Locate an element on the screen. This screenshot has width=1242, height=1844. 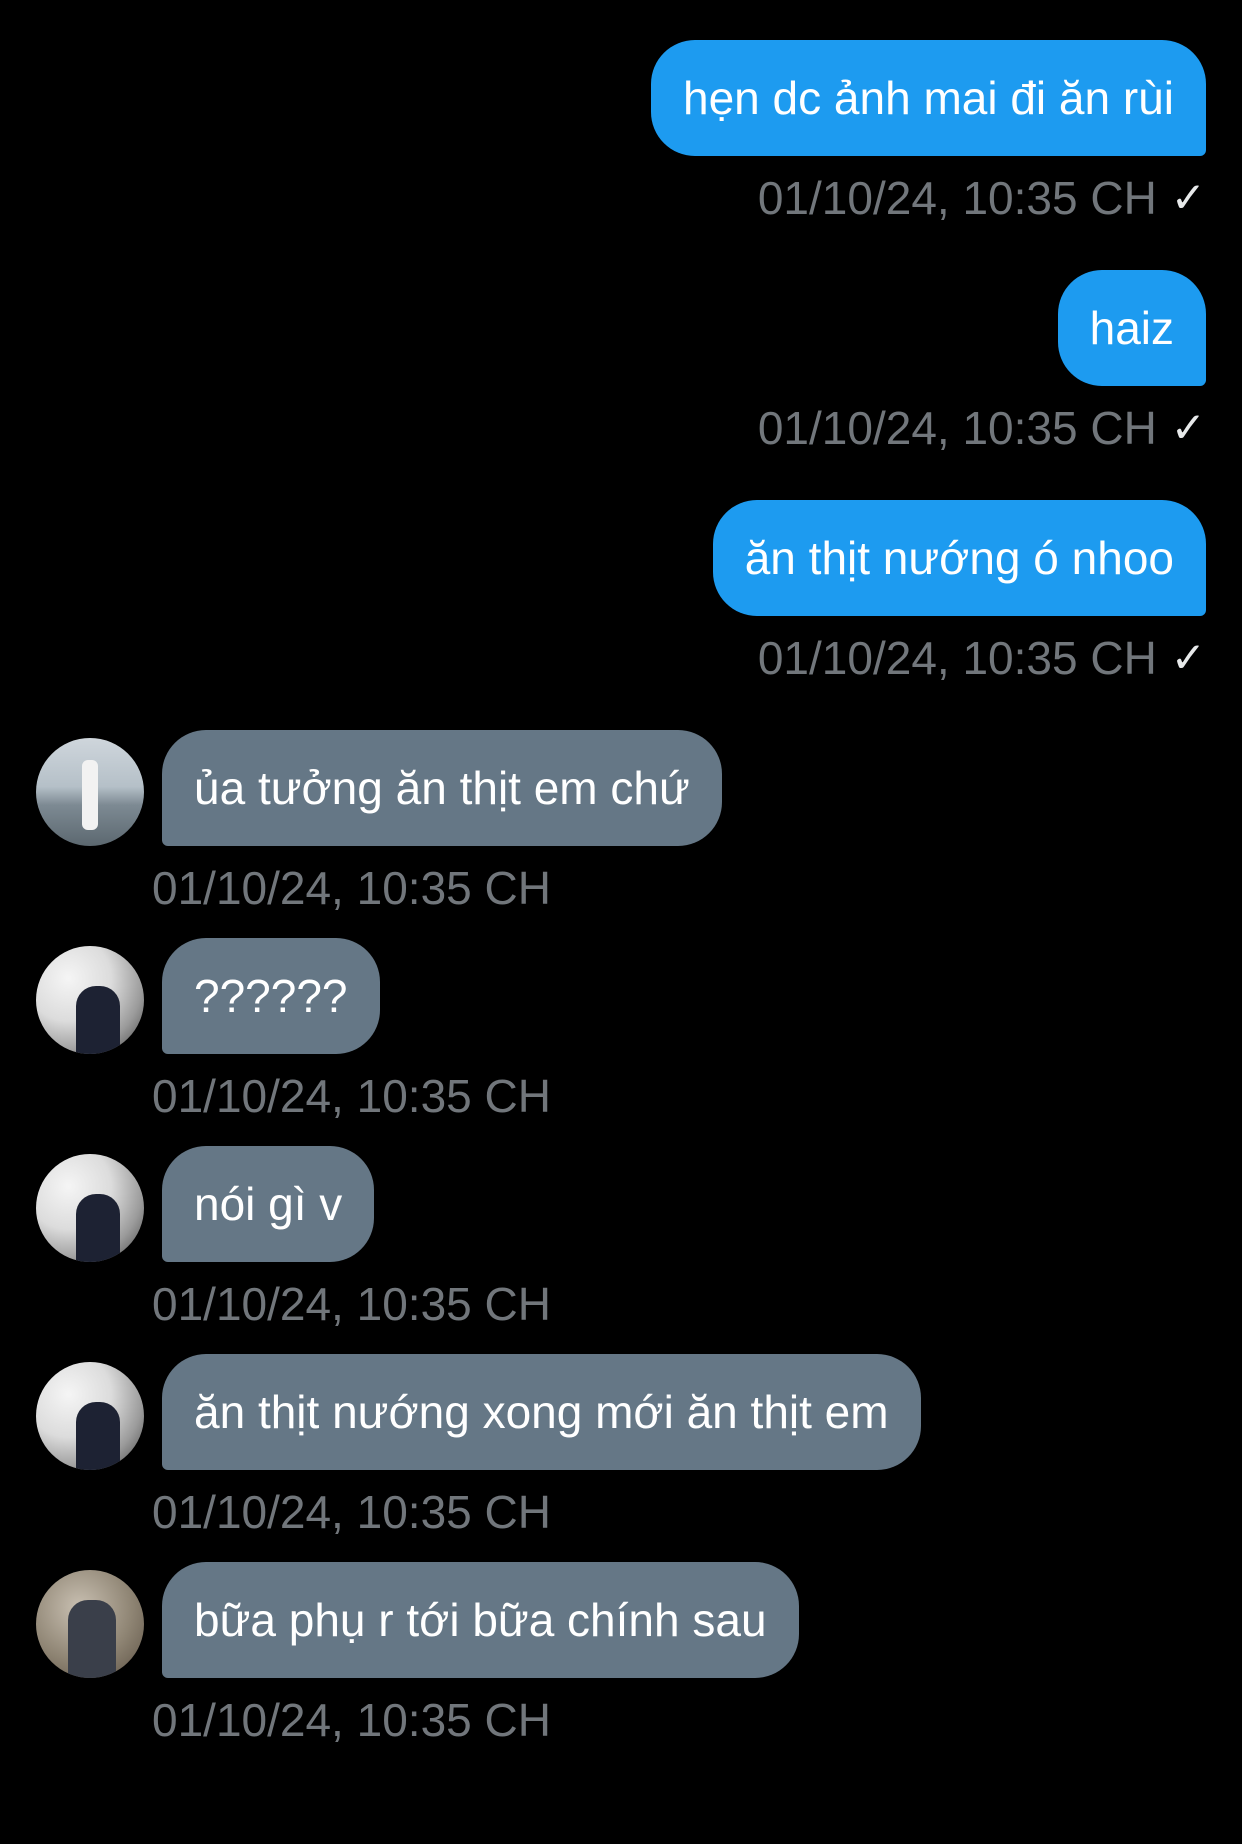
message-bubble: ăn thịt nướng xong mới ăn thịt em is located at coordinates (541, 1412).